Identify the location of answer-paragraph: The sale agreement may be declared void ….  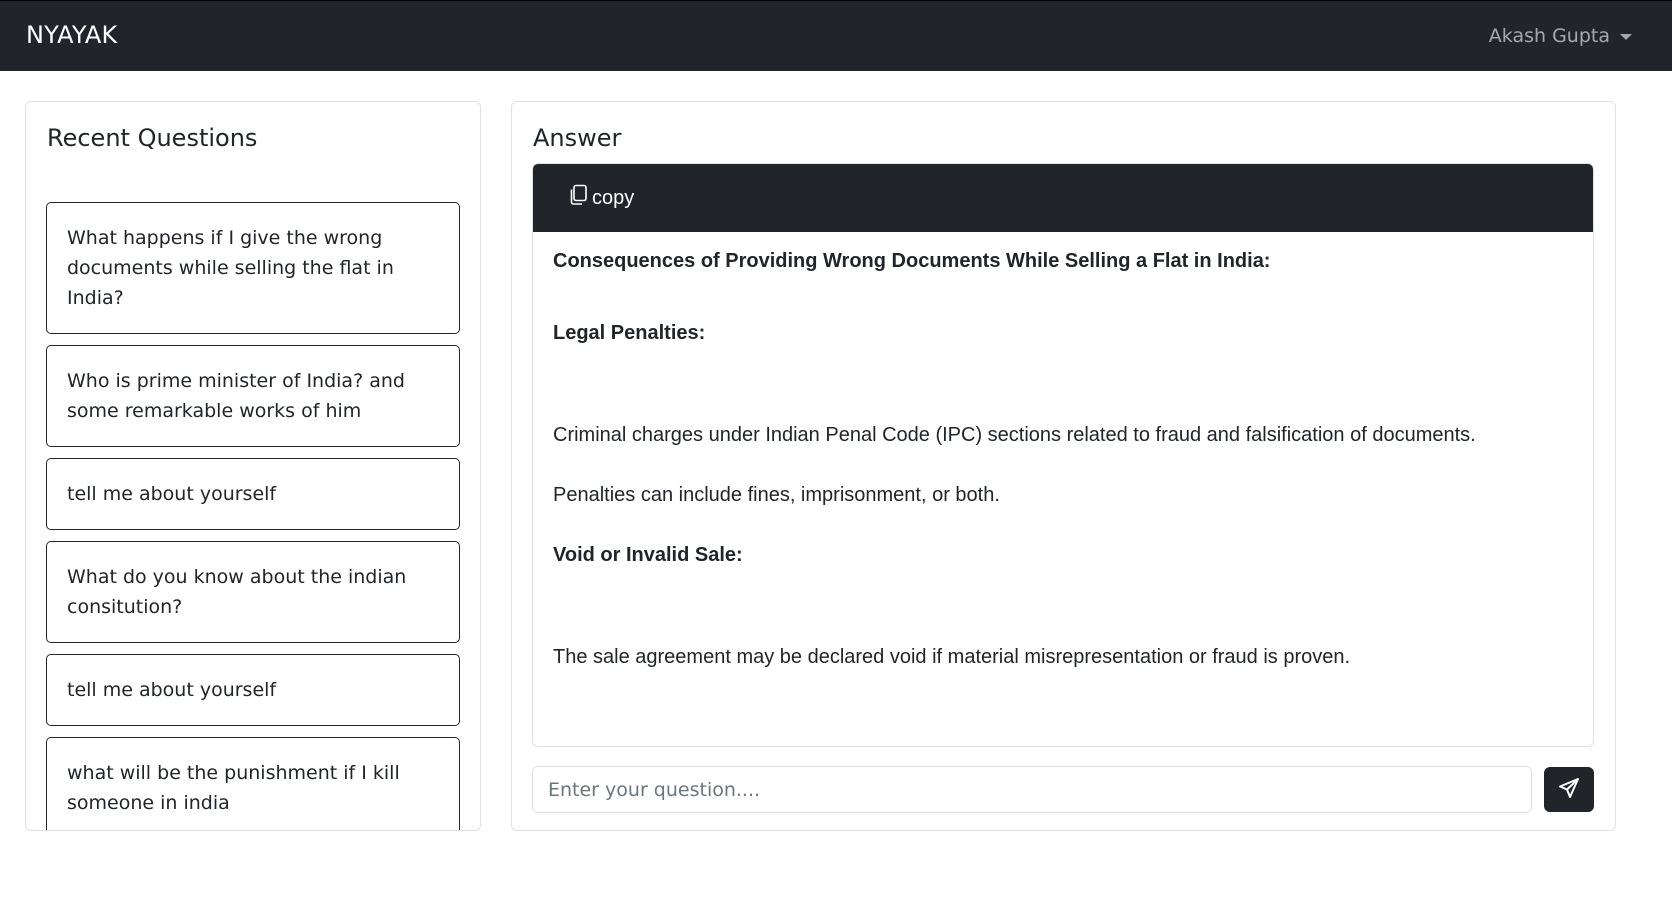
(952, 657).